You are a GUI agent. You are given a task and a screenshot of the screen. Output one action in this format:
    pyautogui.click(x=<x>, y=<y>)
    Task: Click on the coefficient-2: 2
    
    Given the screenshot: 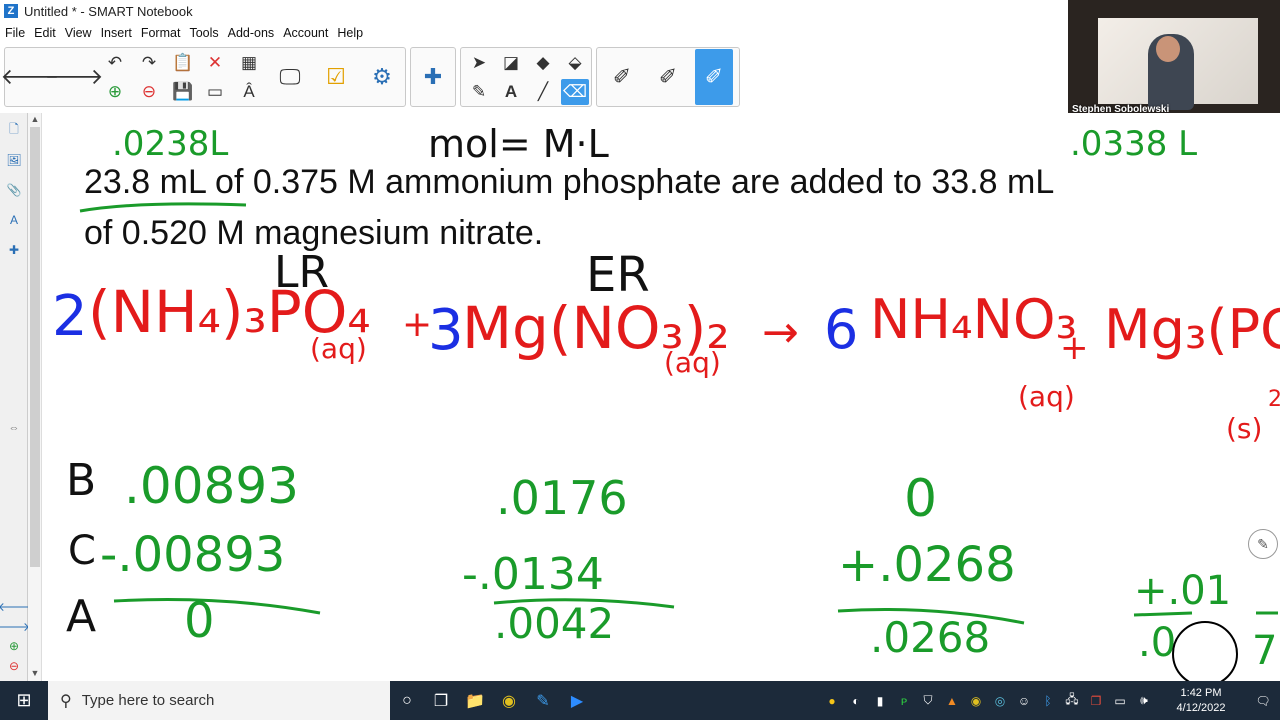 What is the action you would take?
    pyautogui.click(x=70, y=316)
    